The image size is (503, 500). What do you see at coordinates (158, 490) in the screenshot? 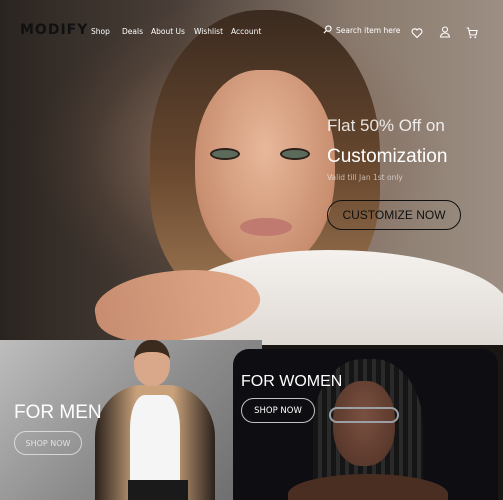
I see `men-model-pants` at bounding box center [158, 490].